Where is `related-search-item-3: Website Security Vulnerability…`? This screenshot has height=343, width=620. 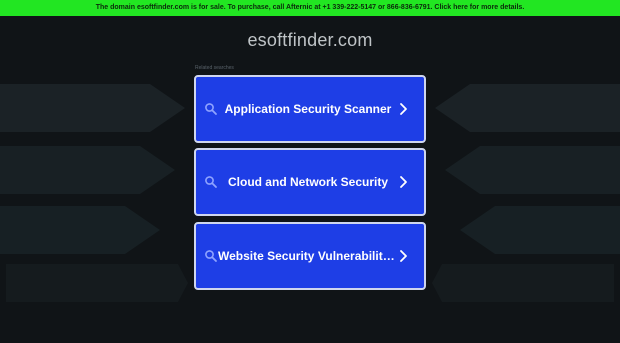 related-search-item-3: Website Security Vulnerability… is located at coordinates (310, 256).